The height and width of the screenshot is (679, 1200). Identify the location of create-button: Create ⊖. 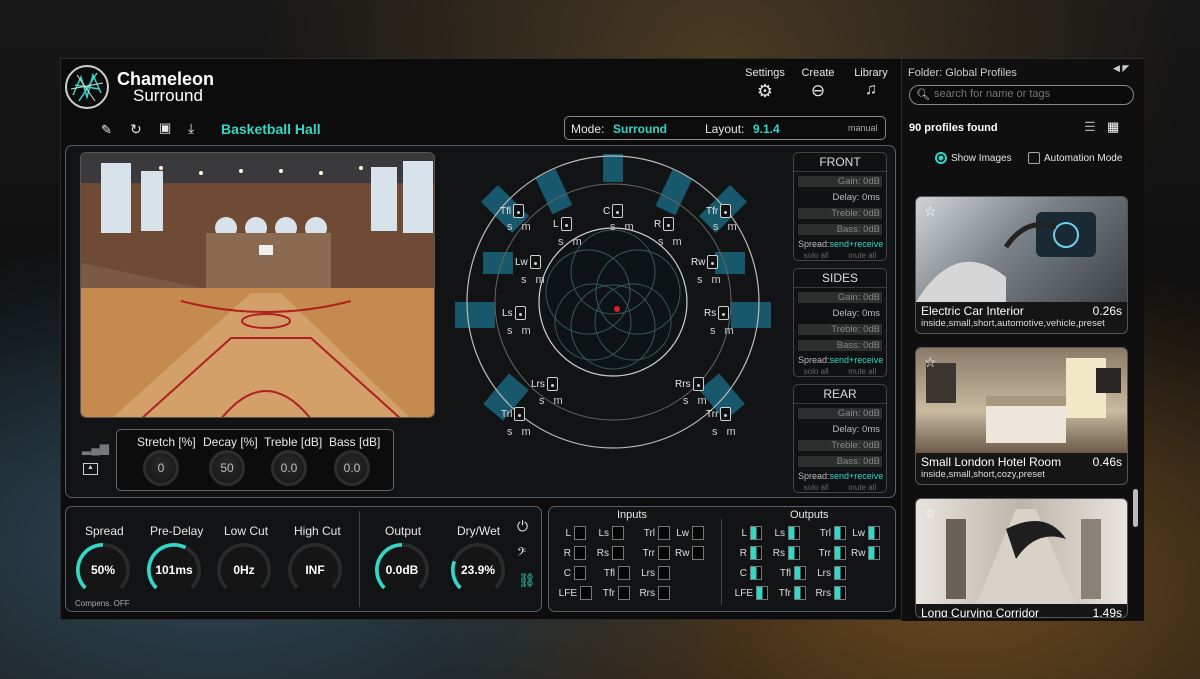
(818, 84).